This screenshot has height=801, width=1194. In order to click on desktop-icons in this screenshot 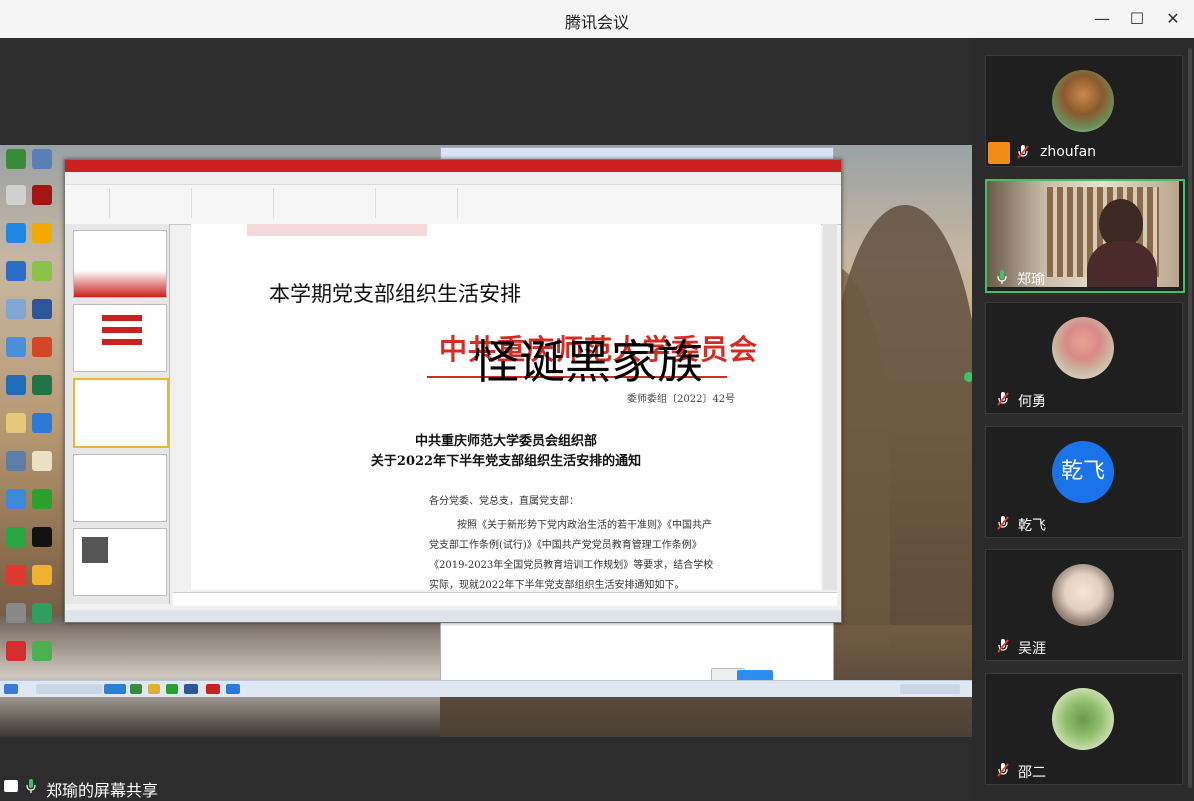, I will do `click(30, 425)`.